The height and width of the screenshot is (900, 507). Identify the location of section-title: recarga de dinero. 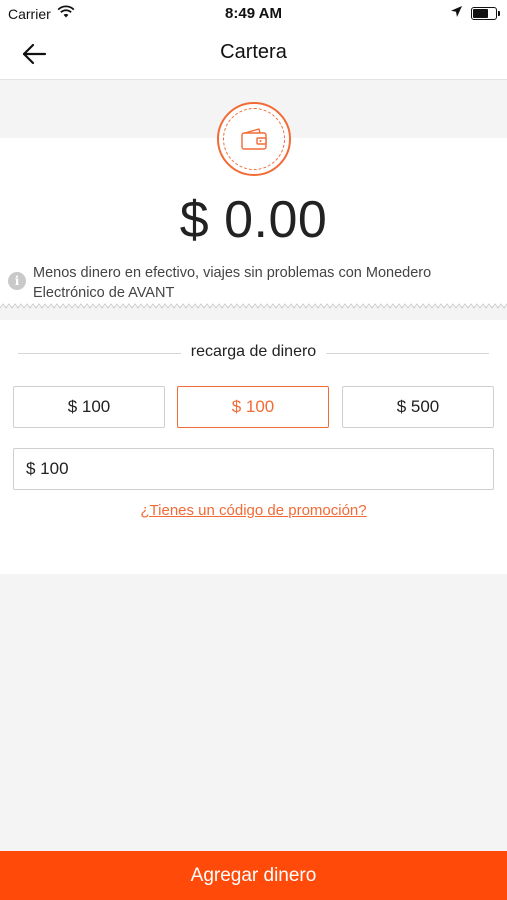
(253, 351).